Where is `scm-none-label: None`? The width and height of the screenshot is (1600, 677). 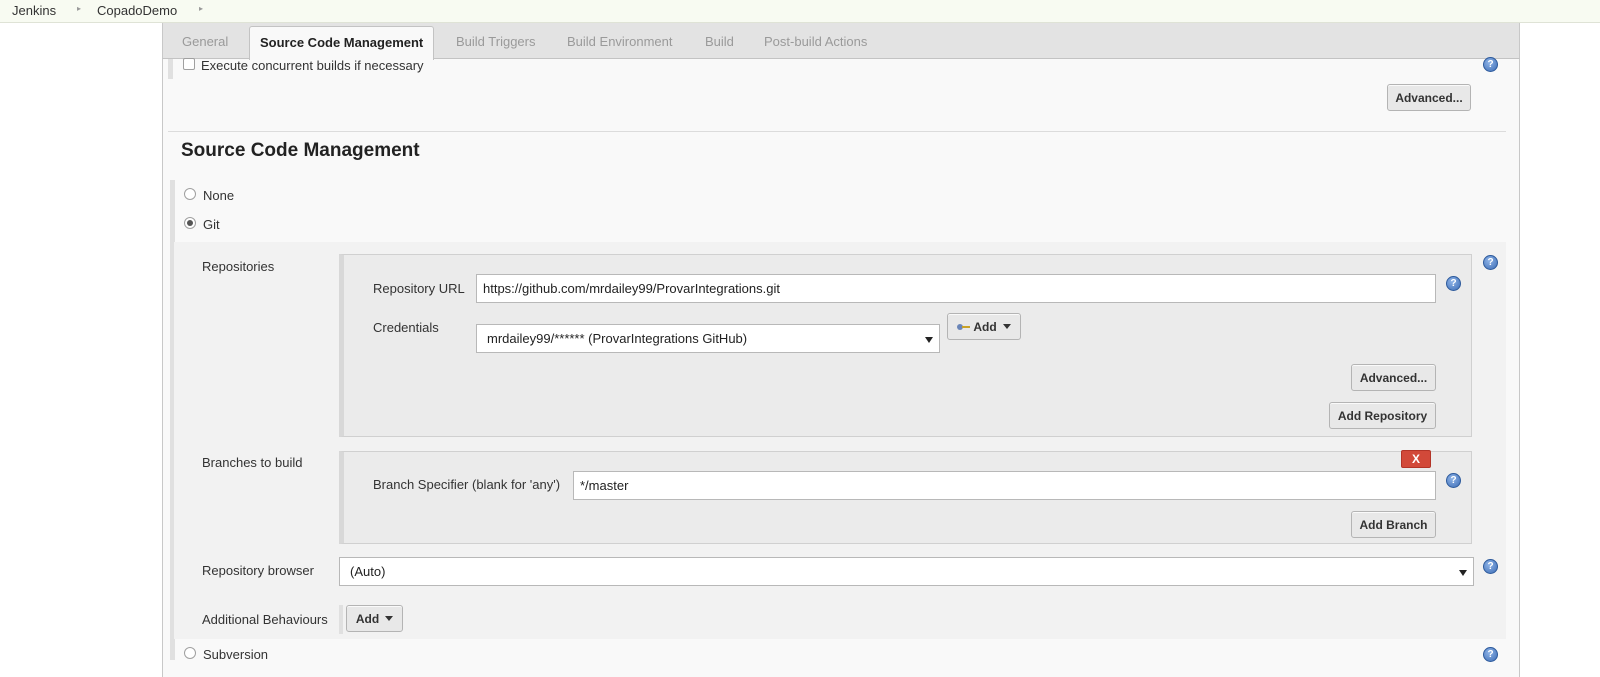
scm-none-label: None is located at coordinates (219, 195).